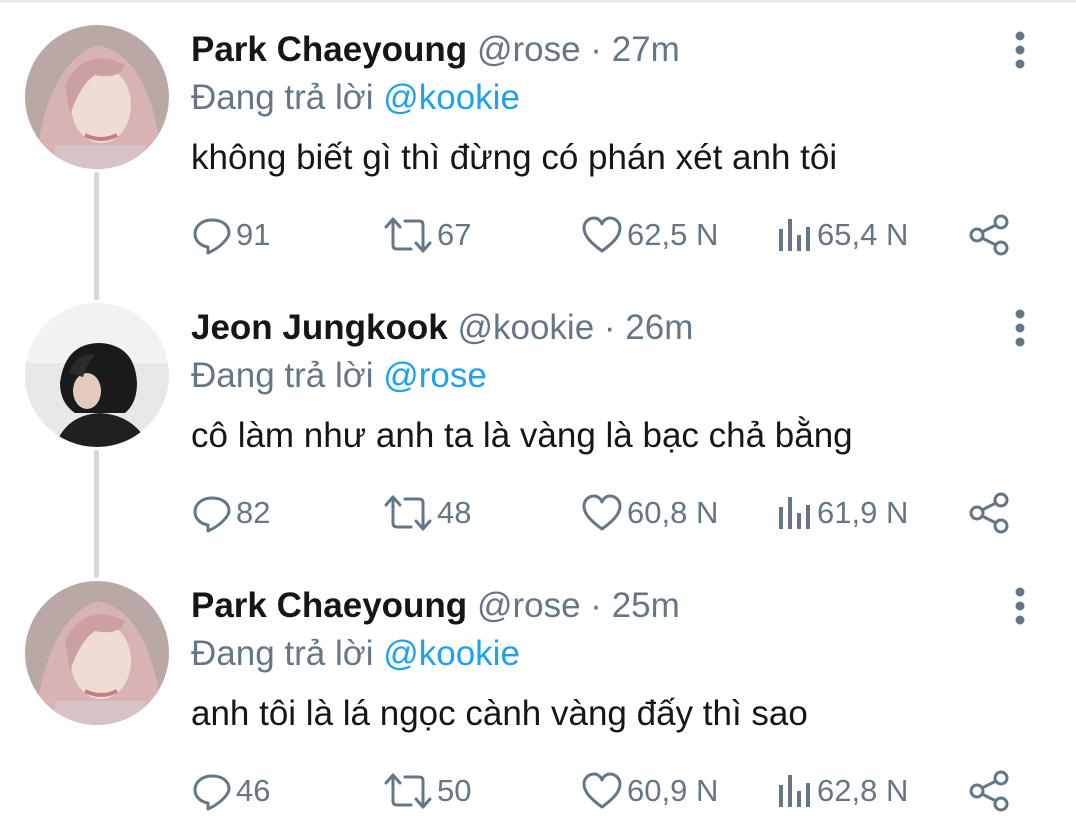 This screenshot has height=834, width=1076. Describe the element at coordinates (454, 512) in the screenshot. I see `retweet-count: 48` at that location.